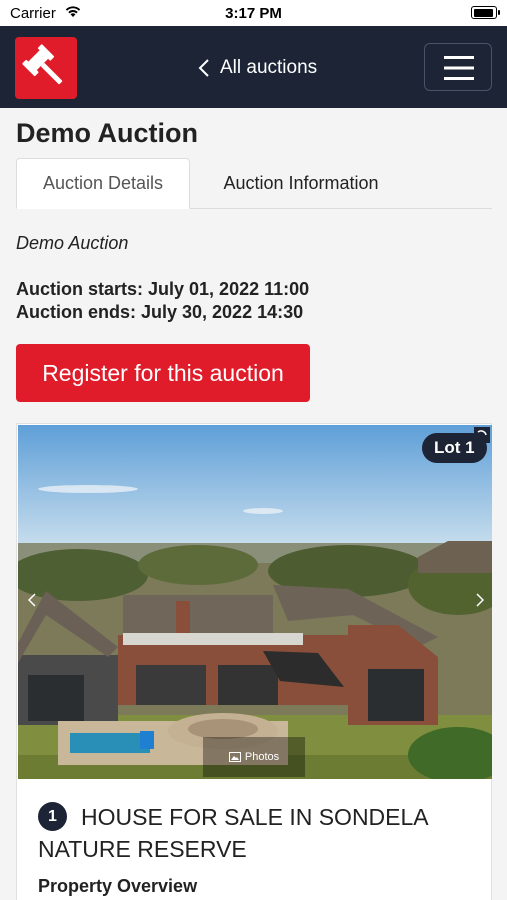 The height and width of the screenshot is (900, 507). I want to click on menu-button, so click(458, 67).